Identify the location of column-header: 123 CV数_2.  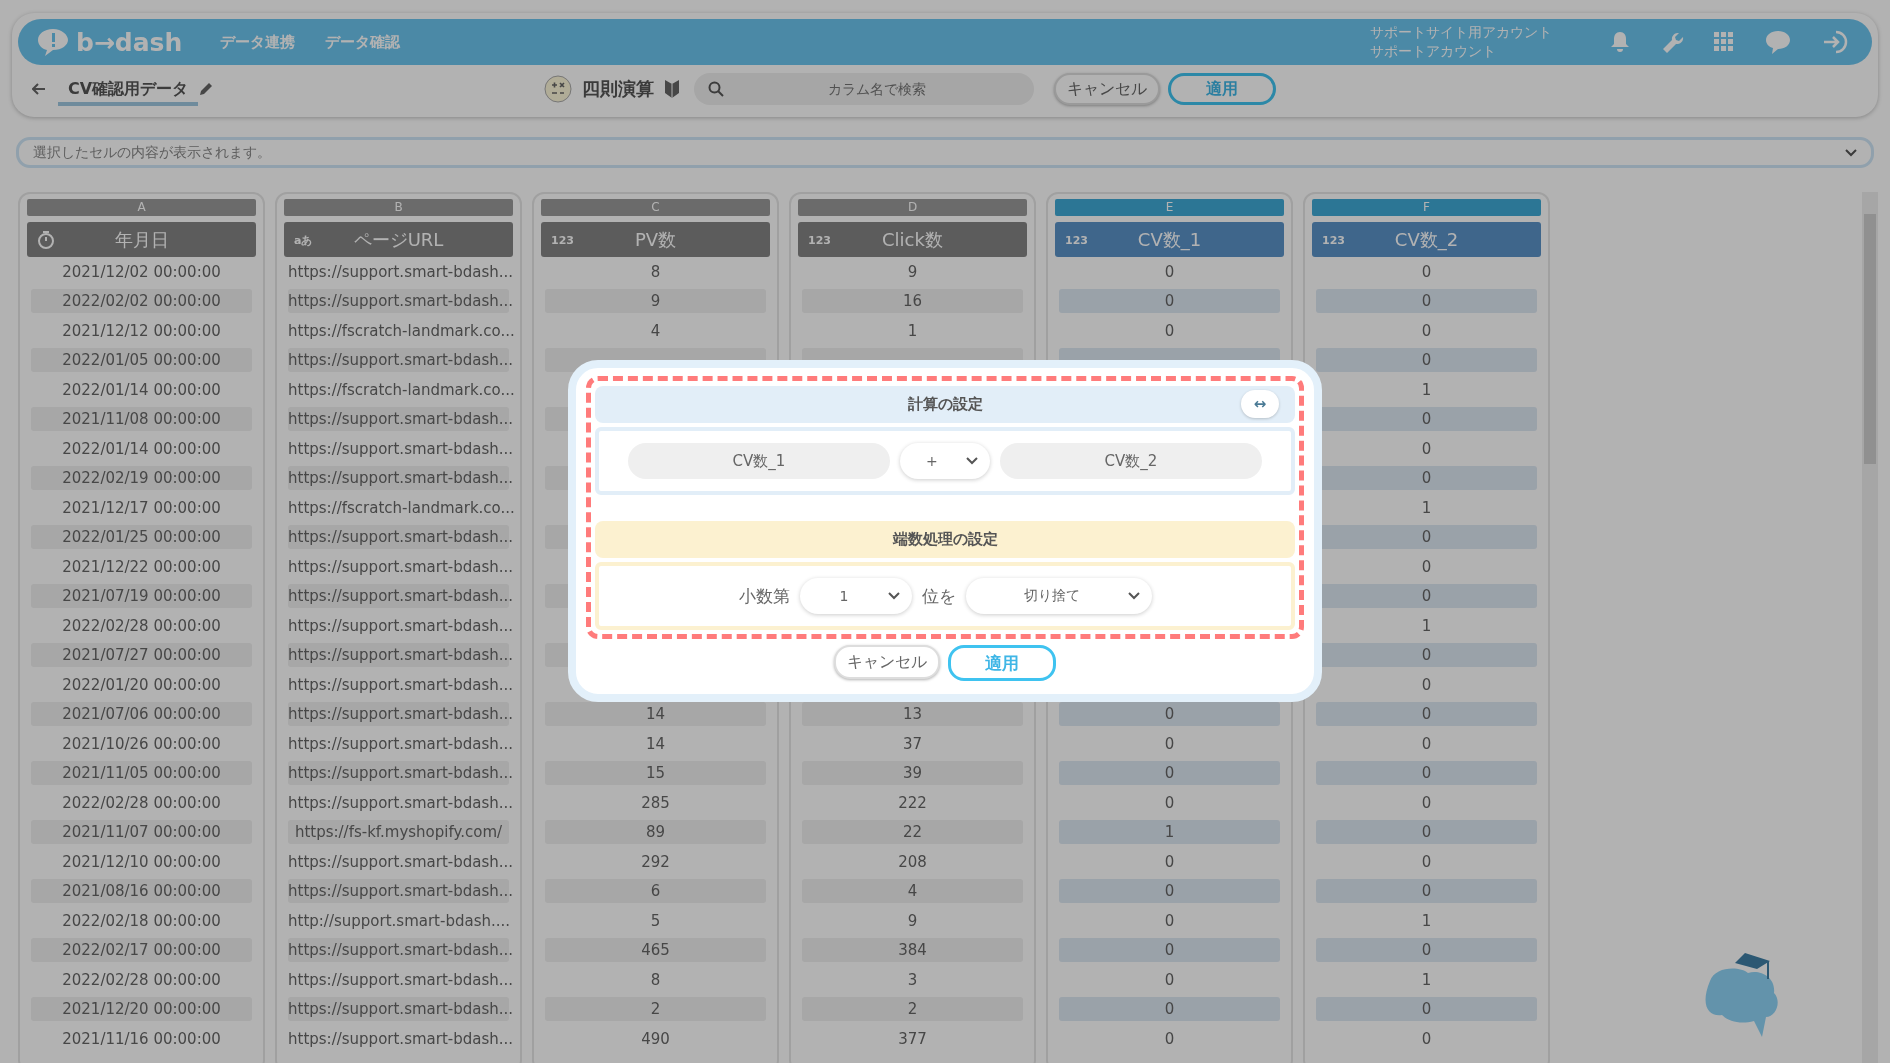
(1426, 239).